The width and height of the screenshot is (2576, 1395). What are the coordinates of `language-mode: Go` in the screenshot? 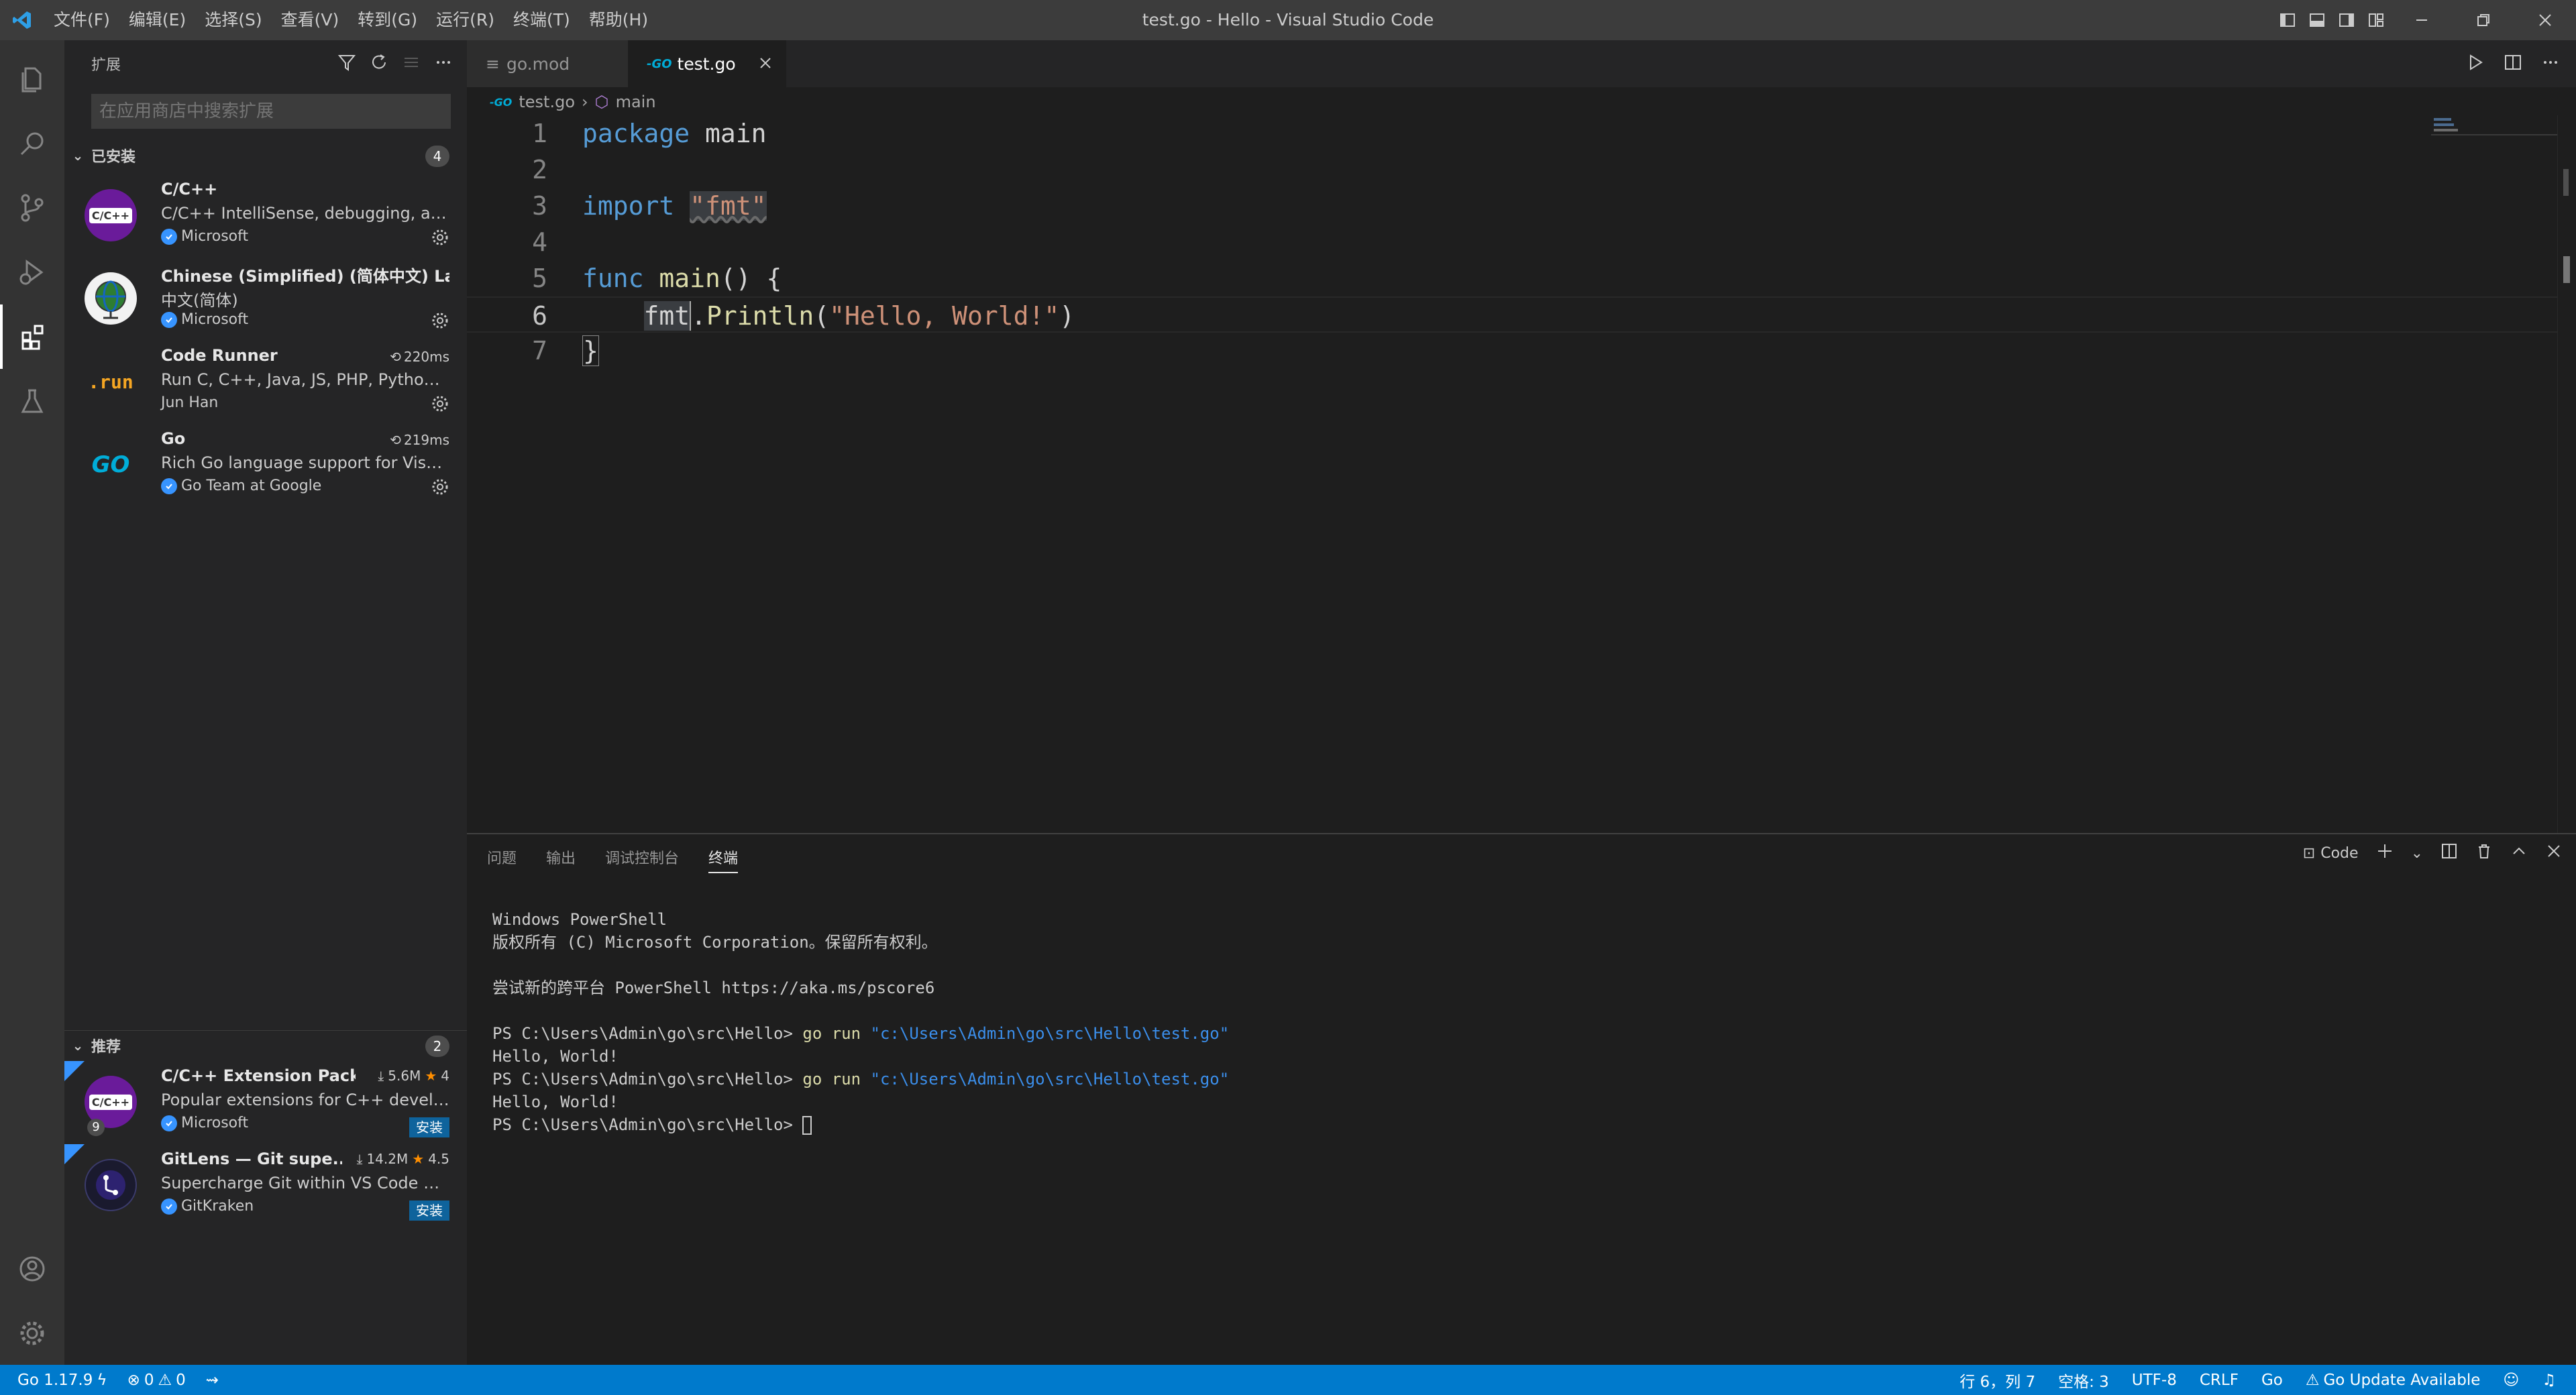 It's located at (2272, 1380).